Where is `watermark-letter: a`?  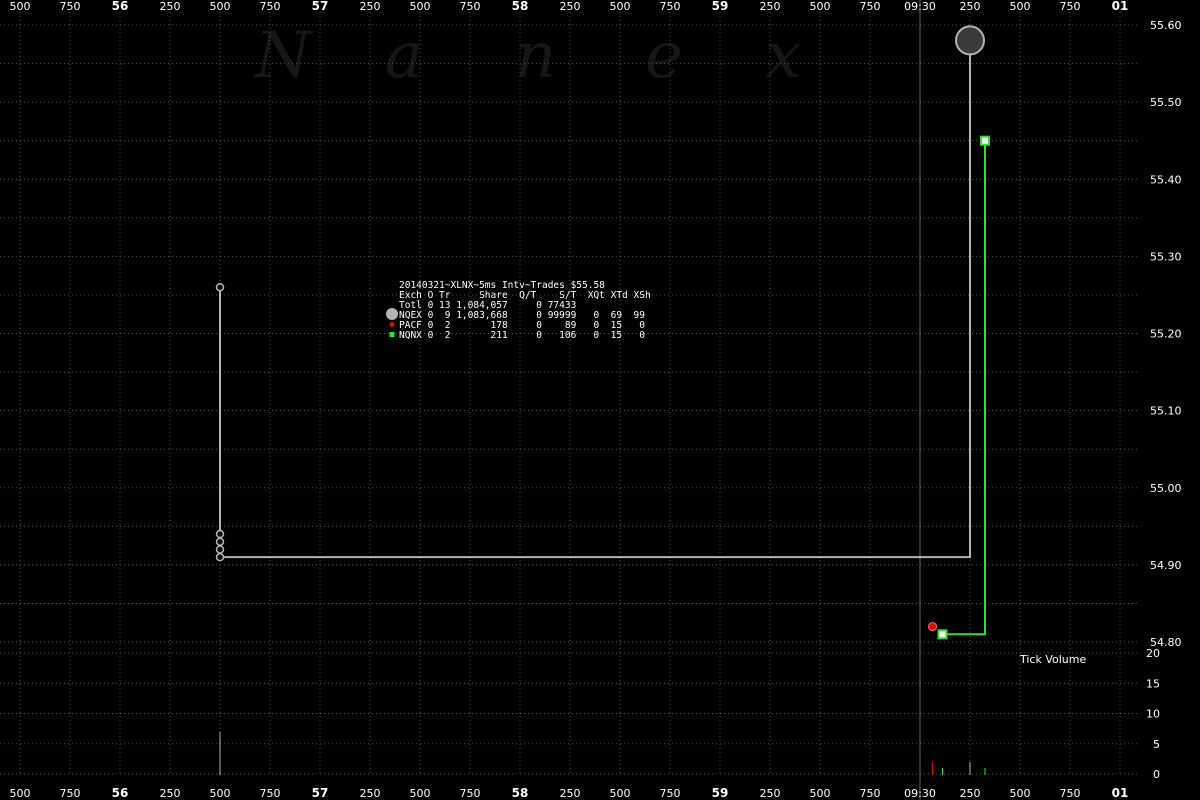
watermark-letter: a is located at coordinates (404, 56).